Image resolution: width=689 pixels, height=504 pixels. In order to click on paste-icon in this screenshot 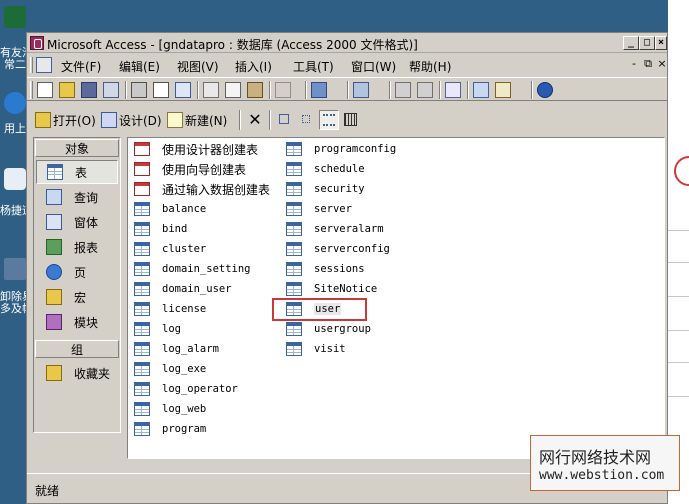, I will do `click(255, 90)`.